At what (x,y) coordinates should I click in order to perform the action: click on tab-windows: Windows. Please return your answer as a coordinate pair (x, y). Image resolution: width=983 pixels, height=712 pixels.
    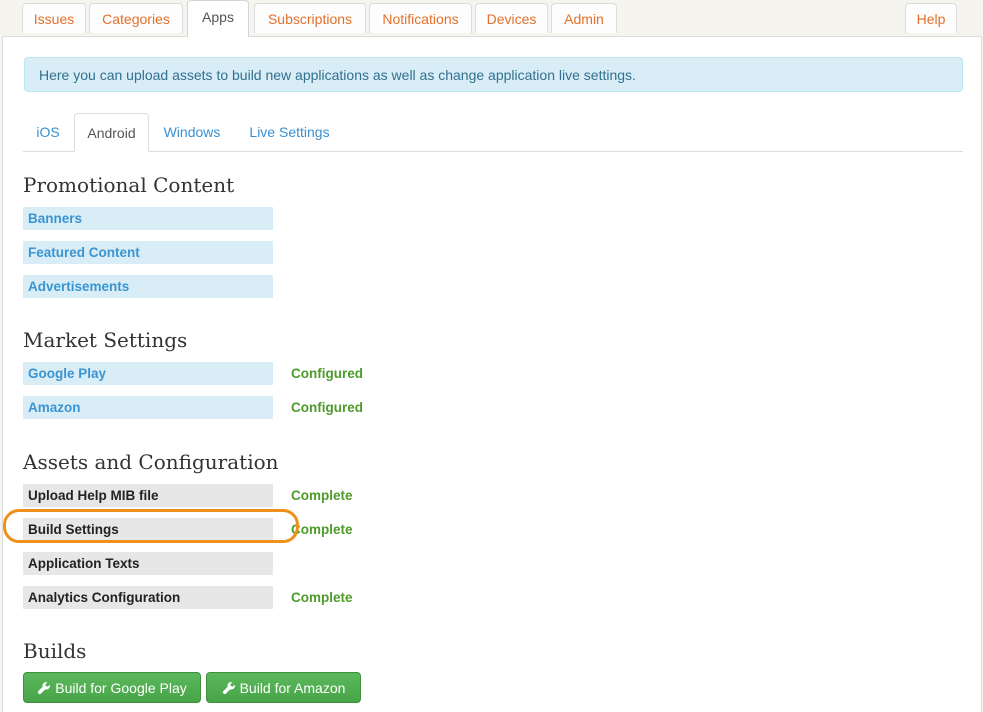
    Looking at the image, I should click on (192, 132).